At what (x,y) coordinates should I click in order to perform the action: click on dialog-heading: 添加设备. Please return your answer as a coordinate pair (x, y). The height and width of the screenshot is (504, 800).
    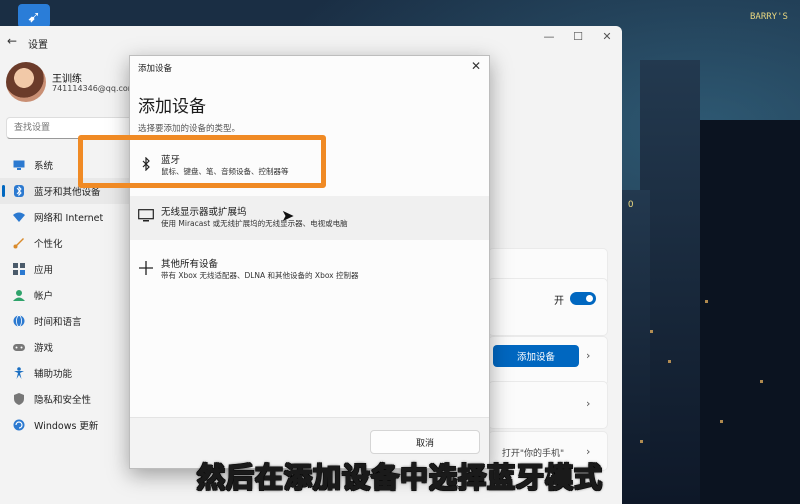
    Looking at the image, I should click on (172, 107).